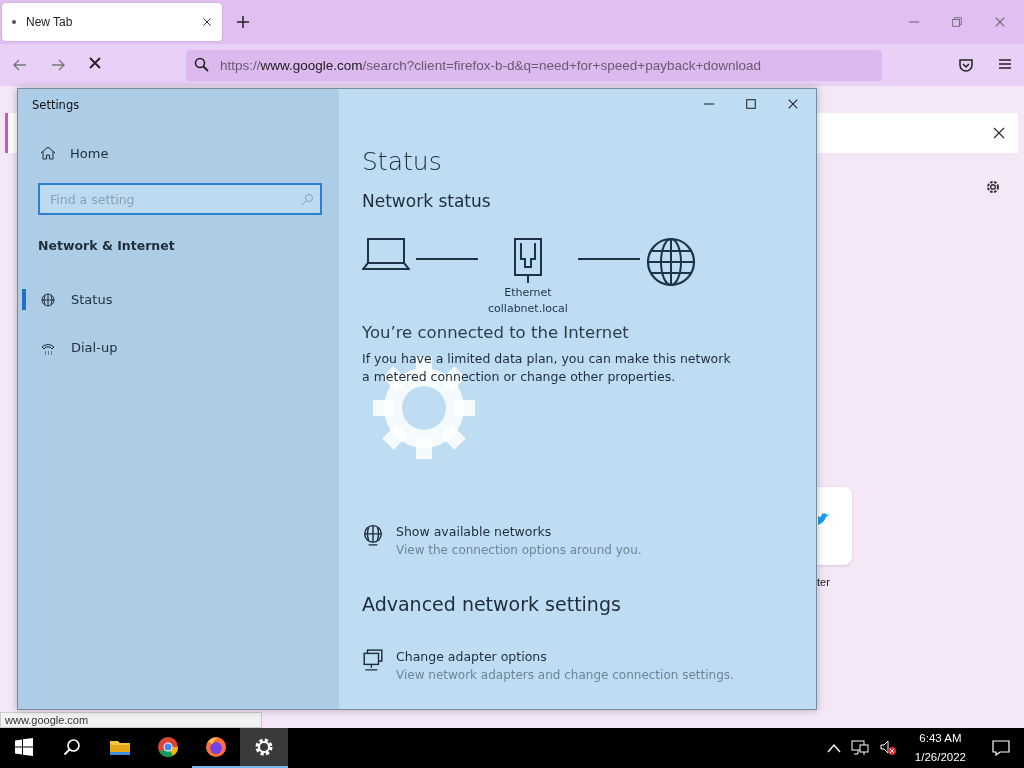  What do you see at coordinates (180, 347) in the screenshot?
I see `nav-item: Dial-up` at bounding box center [180, 347].